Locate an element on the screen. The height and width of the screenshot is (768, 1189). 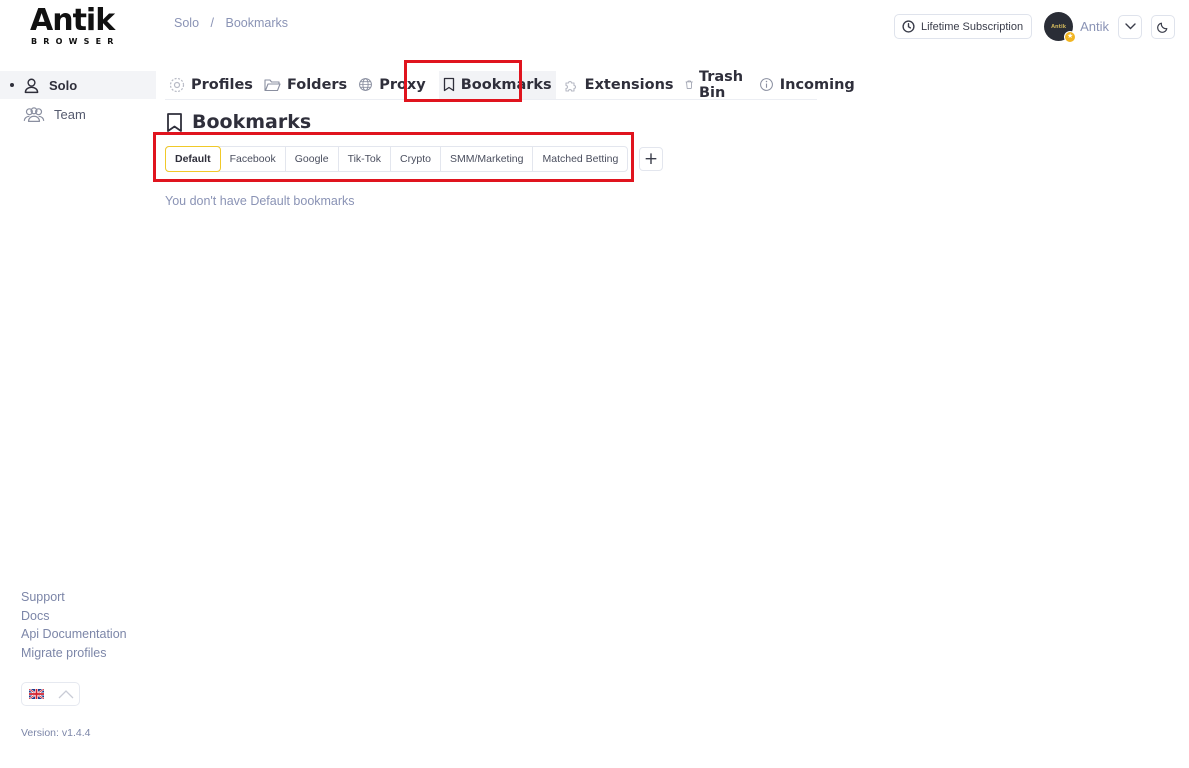
tab-label: Incoming is located at coordinates (817, 84).